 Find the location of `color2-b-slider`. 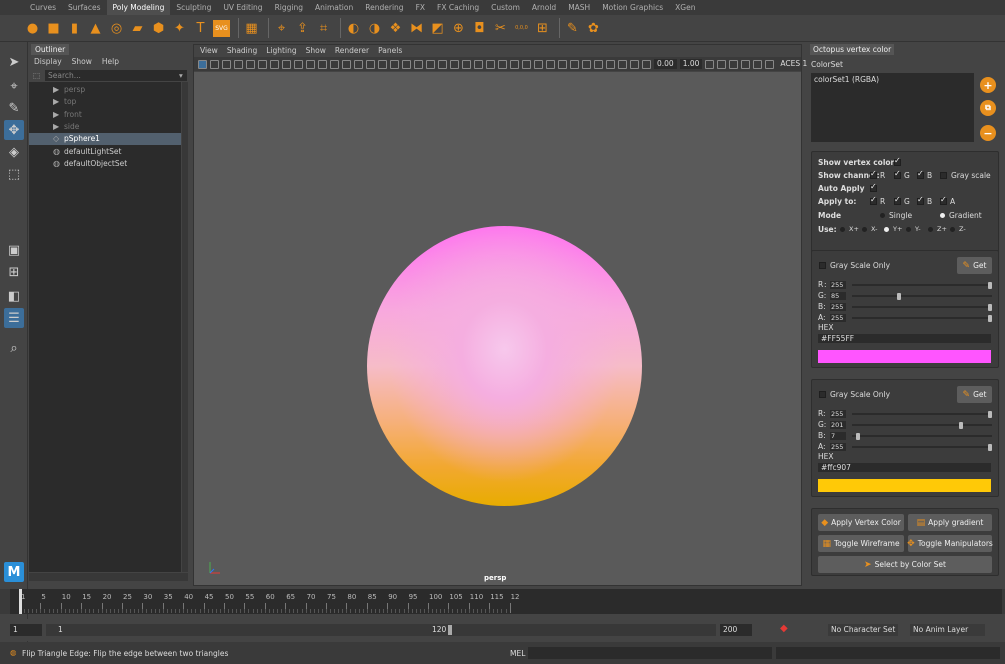

color2-b-slider is located at coordinates (922, 436).